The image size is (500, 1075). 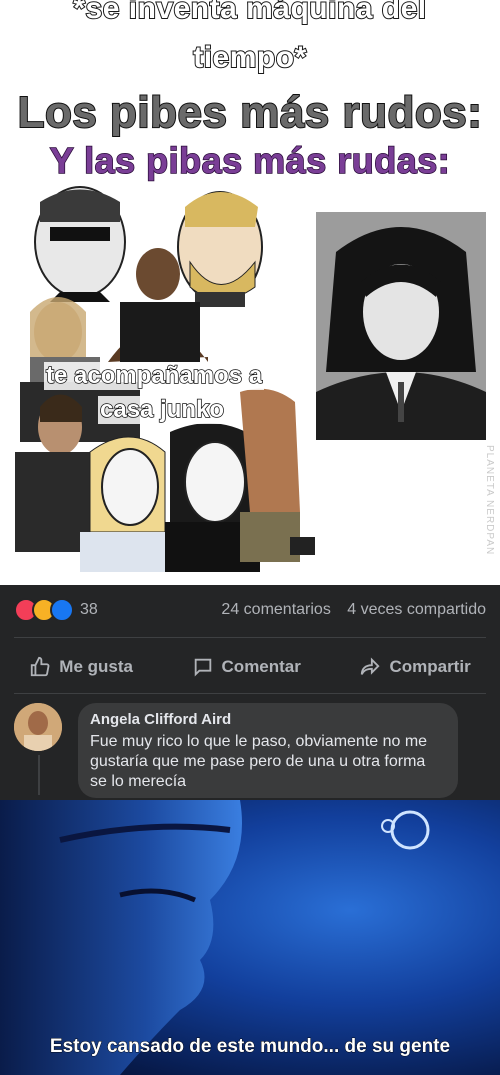 I want to click on meme-line-1: *se inventa máquina del, so click(x=249, y=12).